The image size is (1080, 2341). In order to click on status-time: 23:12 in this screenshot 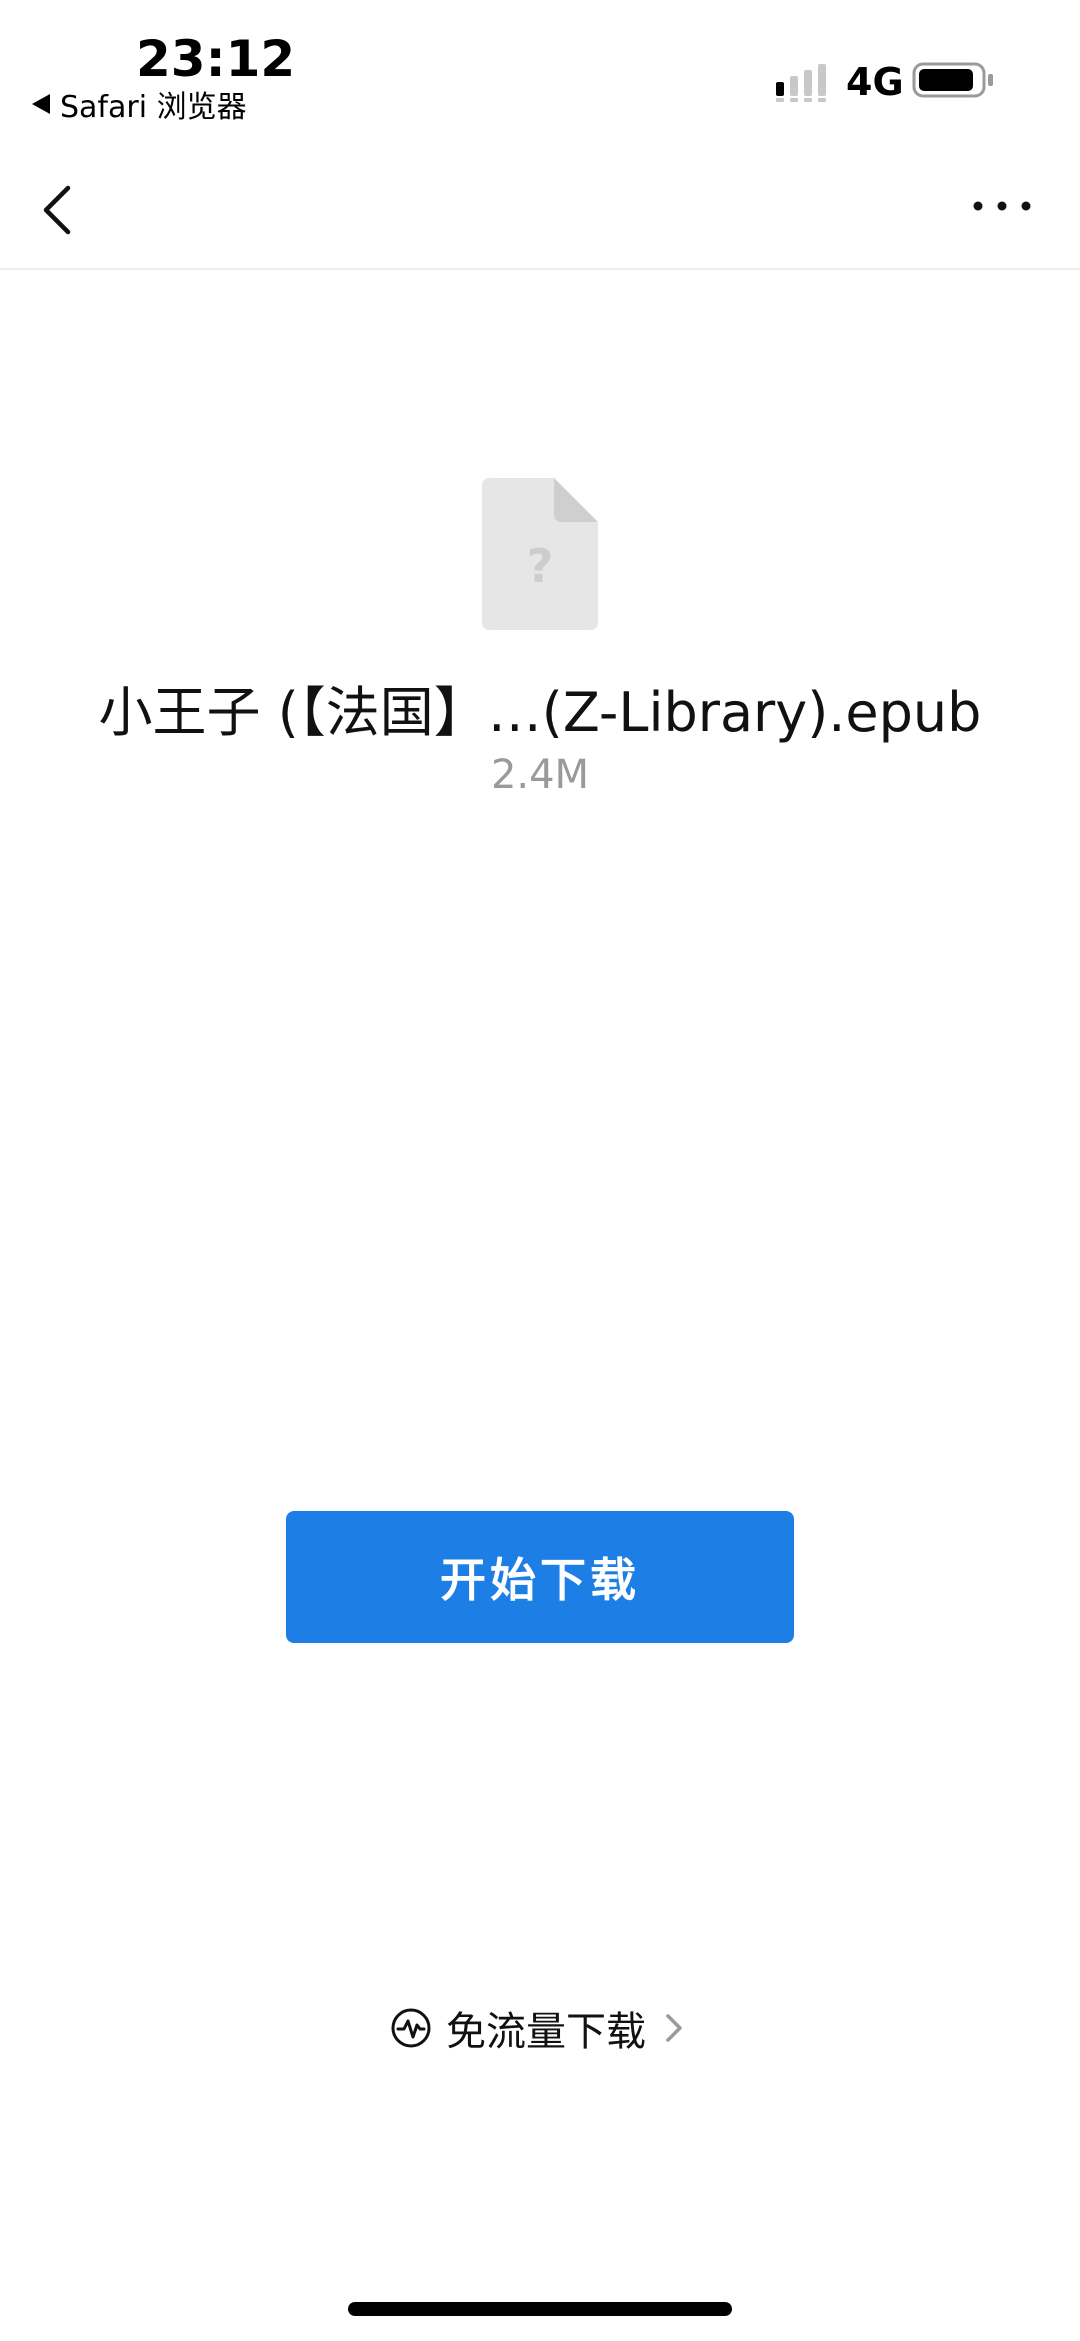, I will do `click(216, 59)`.